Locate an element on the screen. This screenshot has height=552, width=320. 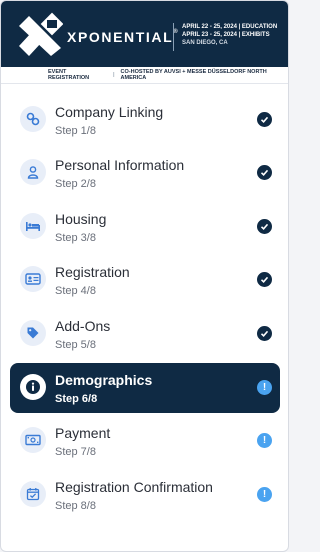
date-line-education: APRIL 22 - 25, 2024 | EDUCATION is located at coordinates (230, 27).